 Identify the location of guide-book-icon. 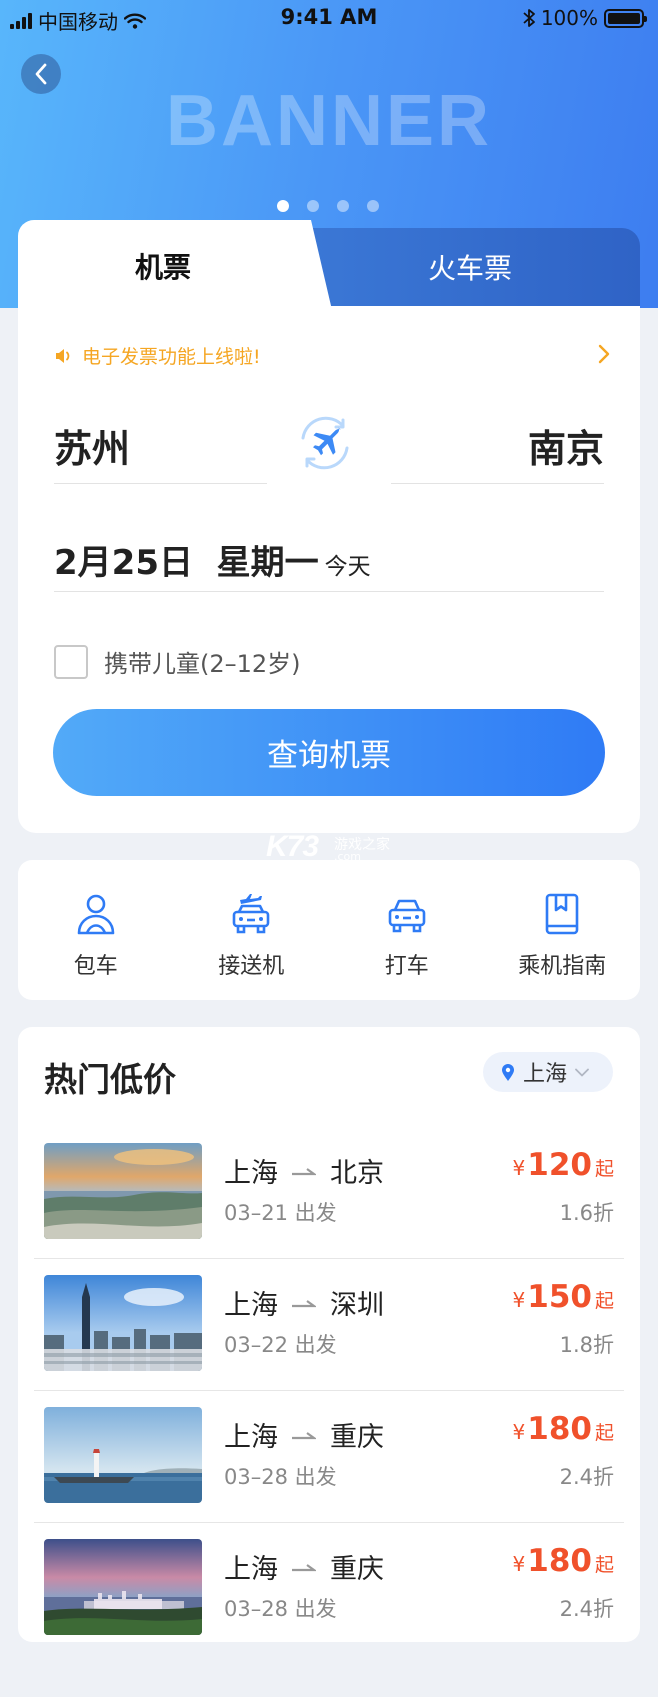
(562, 914).